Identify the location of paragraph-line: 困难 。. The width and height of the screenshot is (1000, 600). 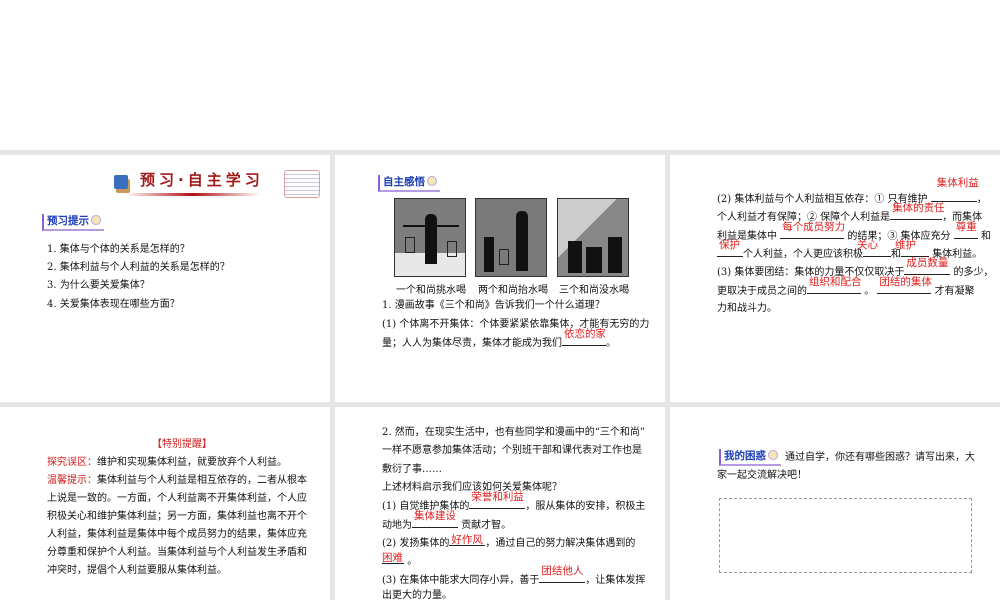
(399, 562).